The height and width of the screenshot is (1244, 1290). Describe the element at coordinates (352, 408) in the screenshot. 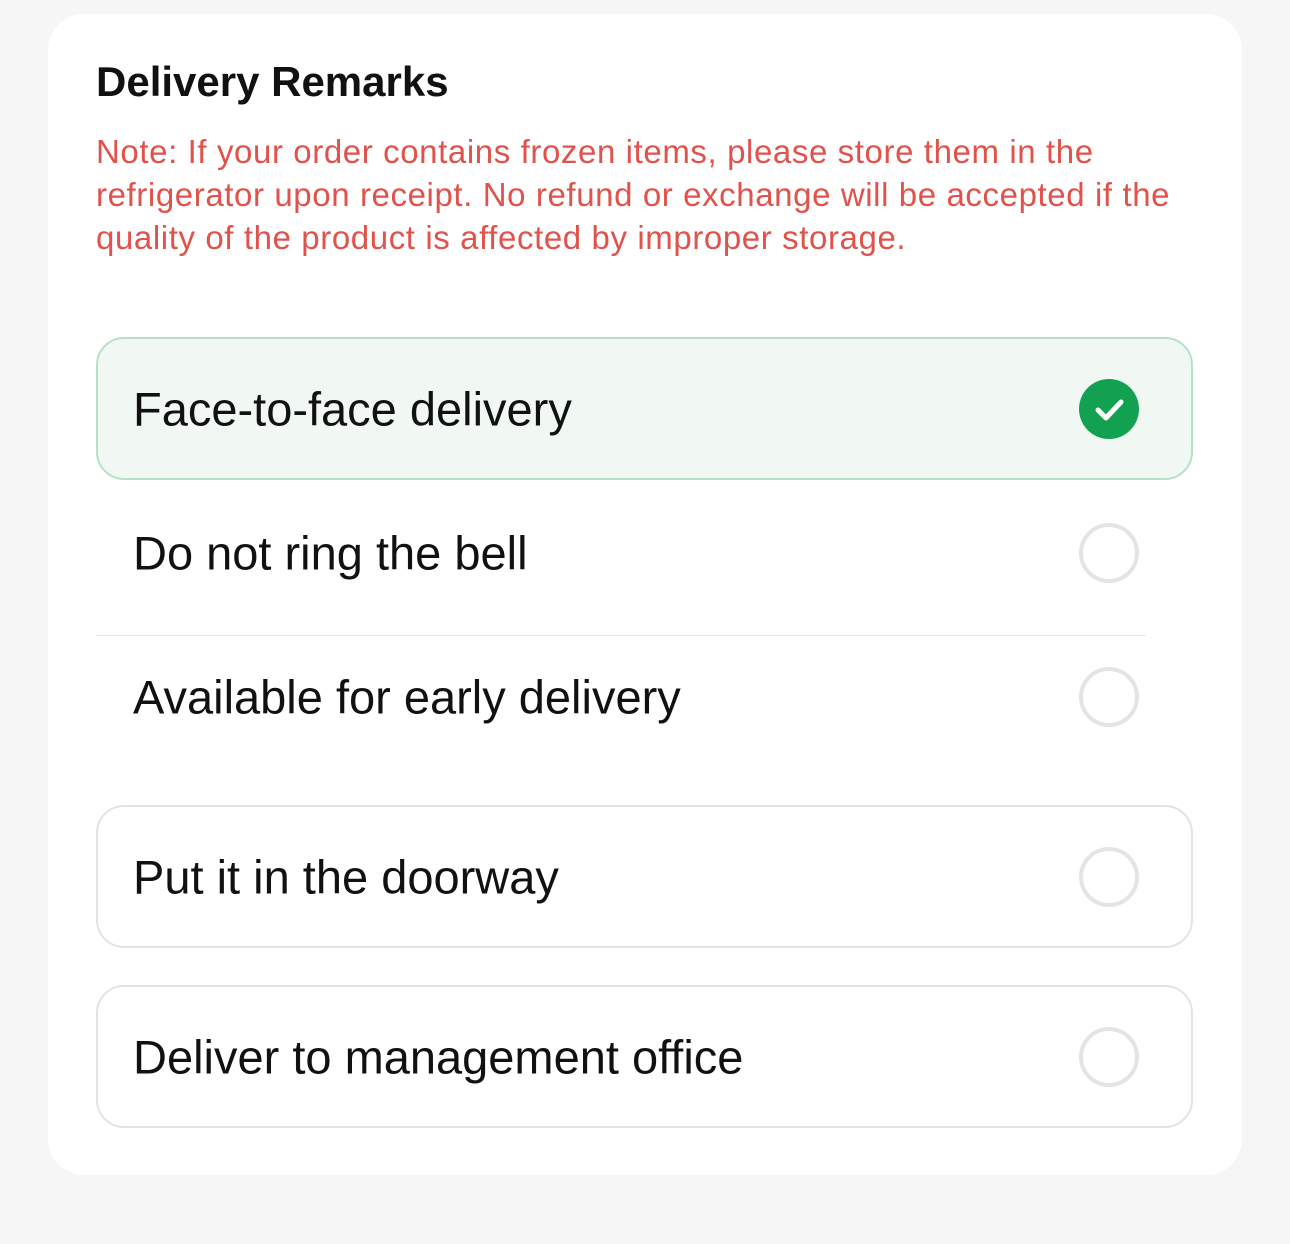

I see `option-label: Face-to-face delivery` at that location.